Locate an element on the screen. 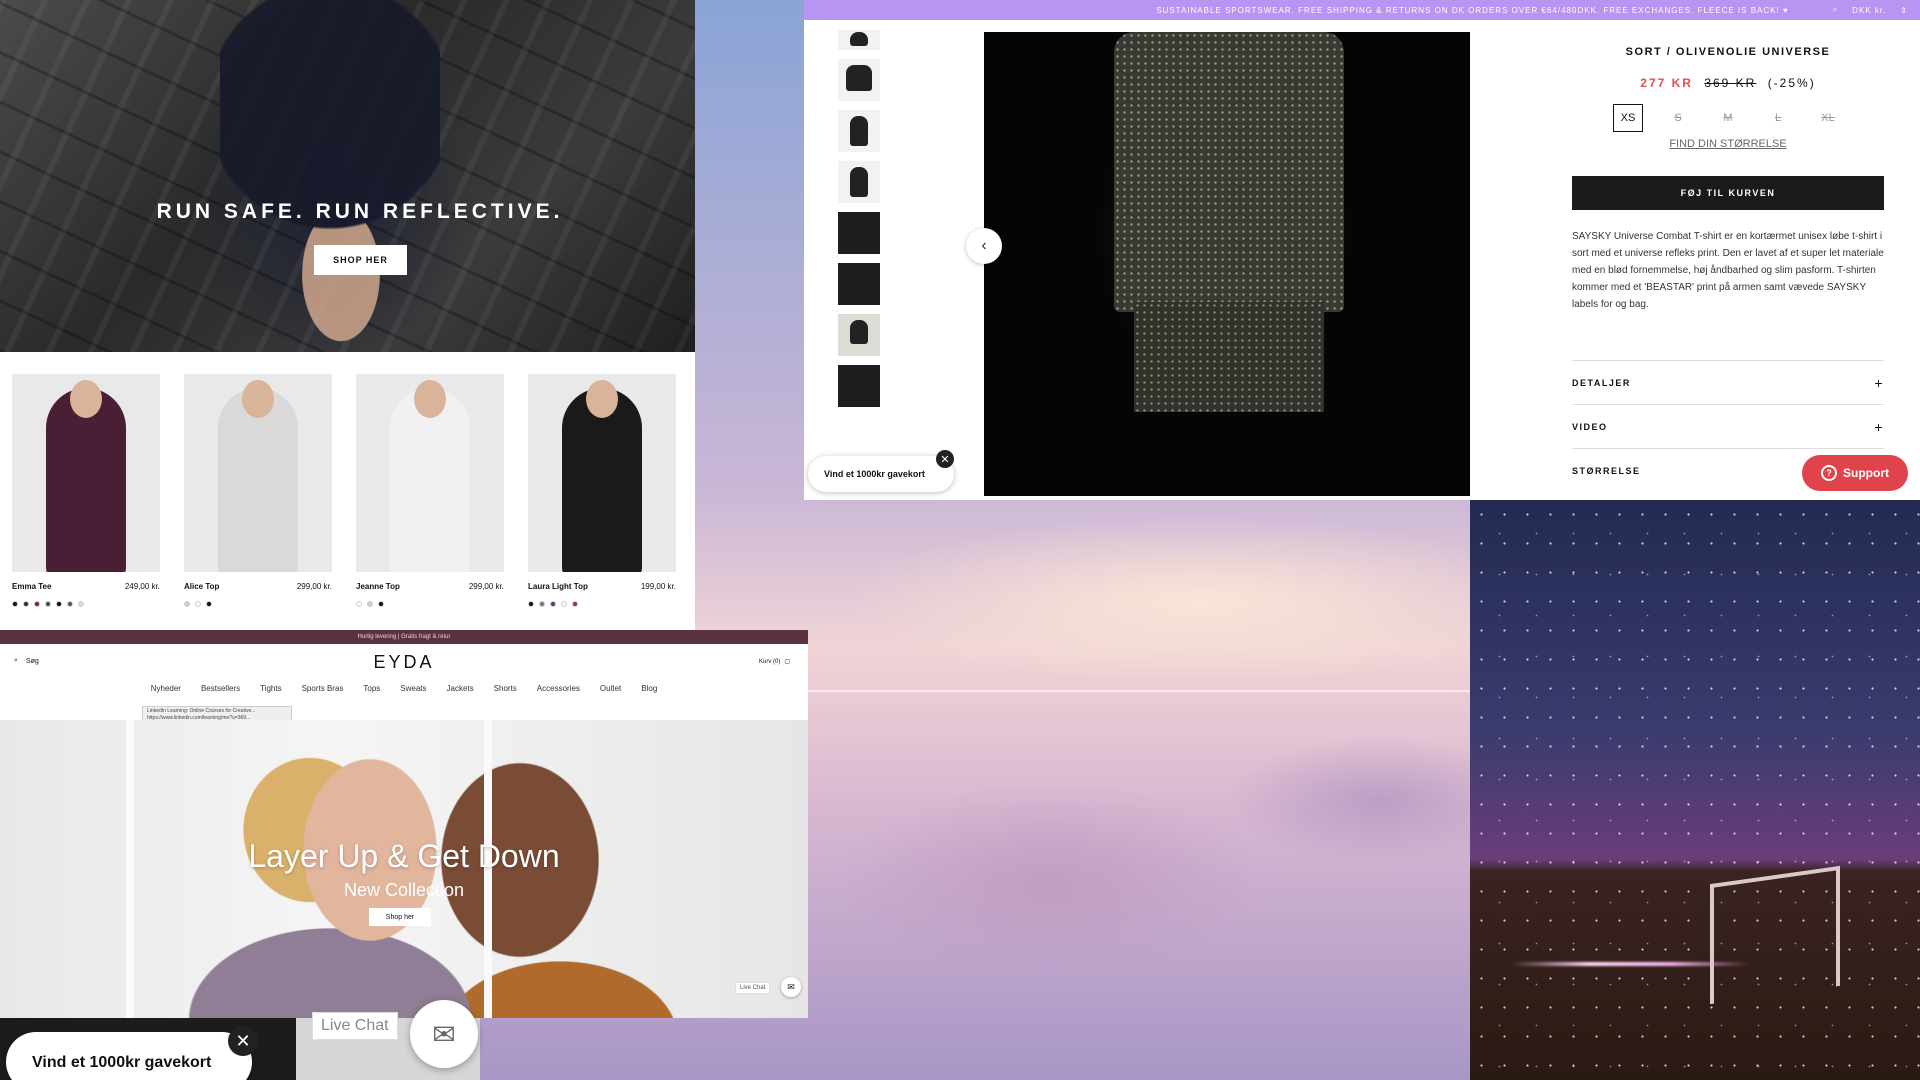 Image resolution: width=1920 pixels, height=1080 pixels. model-head is located at coordinates (86, 399).